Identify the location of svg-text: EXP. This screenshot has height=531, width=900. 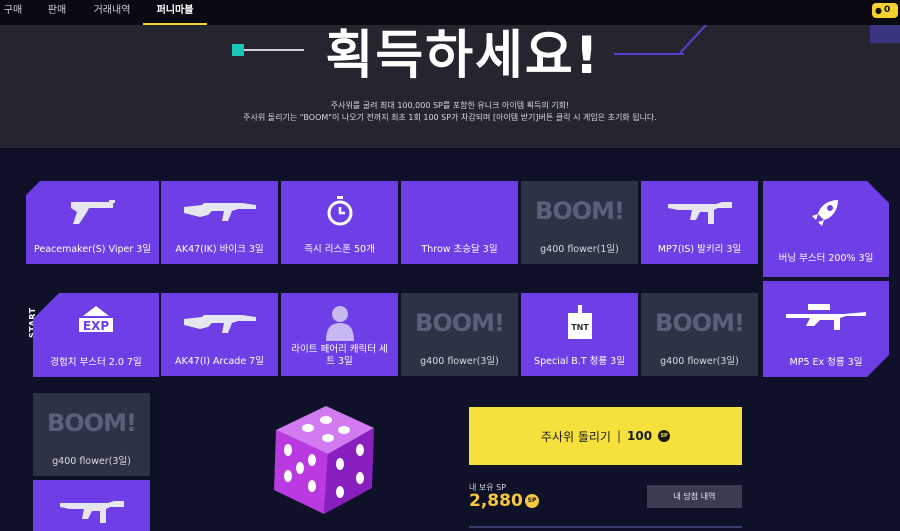
(96, 326).